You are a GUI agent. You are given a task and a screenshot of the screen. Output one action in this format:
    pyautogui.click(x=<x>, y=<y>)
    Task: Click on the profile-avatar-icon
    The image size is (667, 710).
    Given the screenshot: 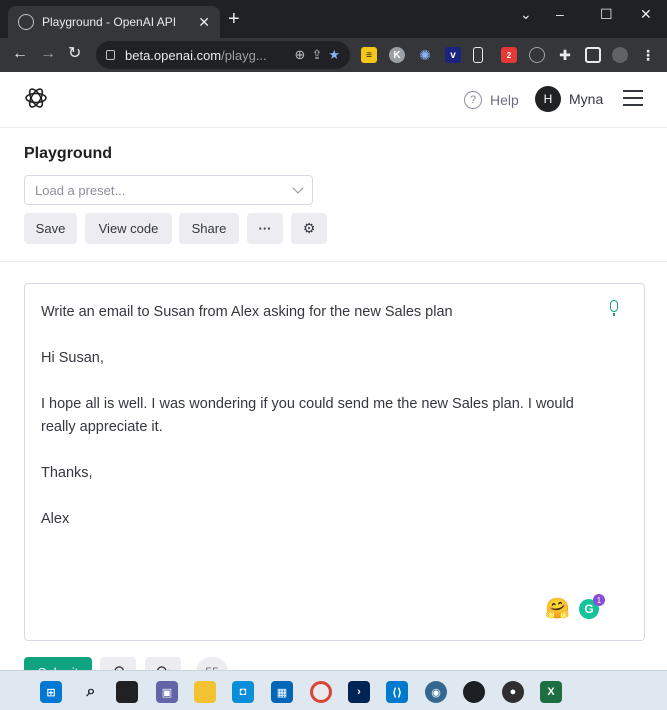 What is the action you would take?
    pyautogui.click(x=620, y=55)
    